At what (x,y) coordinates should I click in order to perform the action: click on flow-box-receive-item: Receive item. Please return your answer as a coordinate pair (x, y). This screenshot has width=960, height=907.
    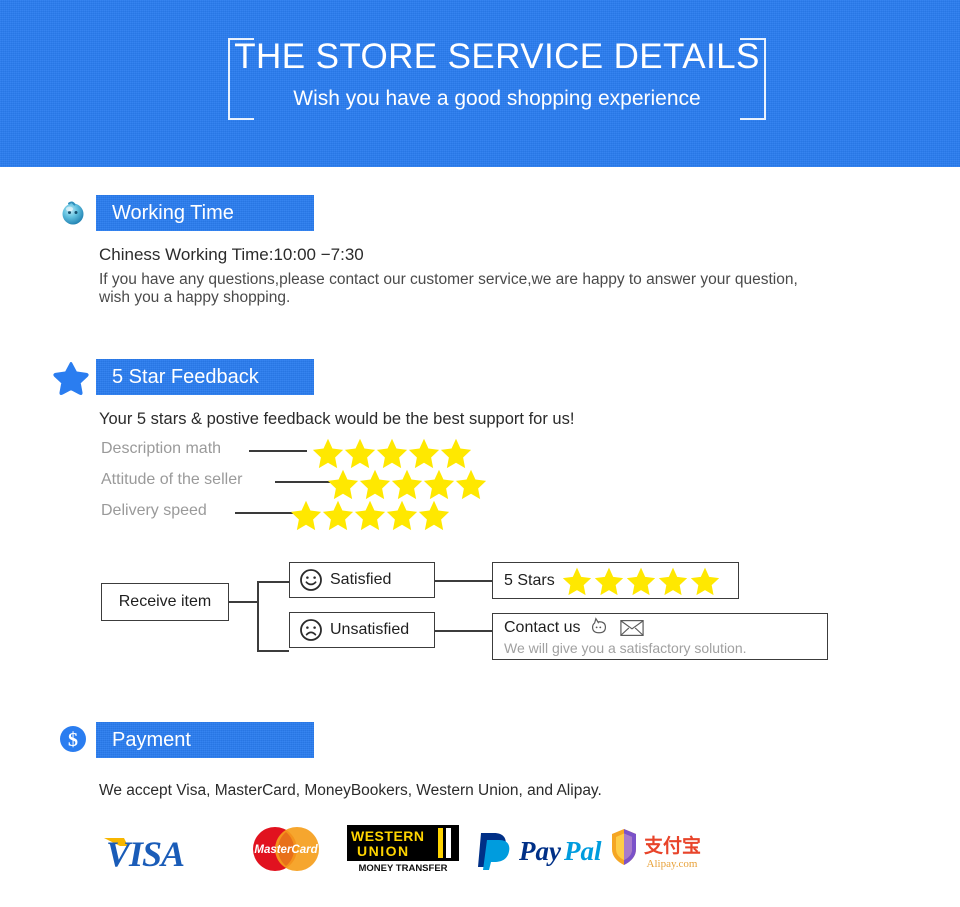
    Looking at the image, I should click on (165, 602).